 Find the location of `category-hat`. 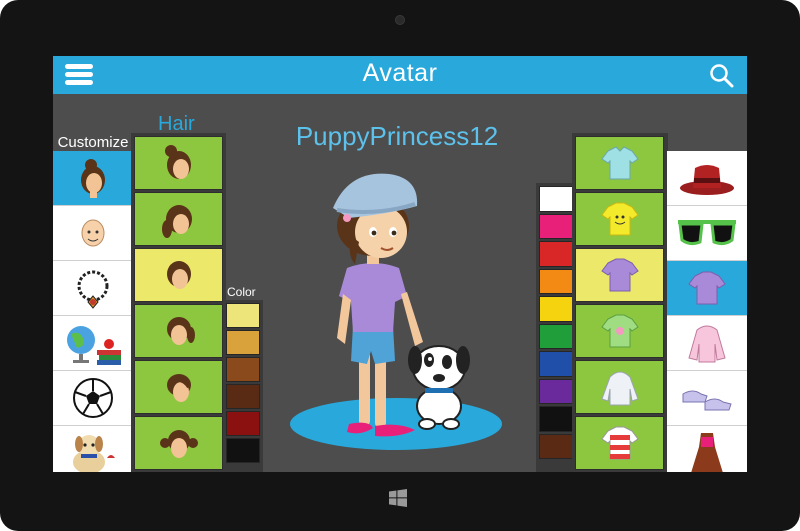

category-hat is located at coordinates (707, 178).